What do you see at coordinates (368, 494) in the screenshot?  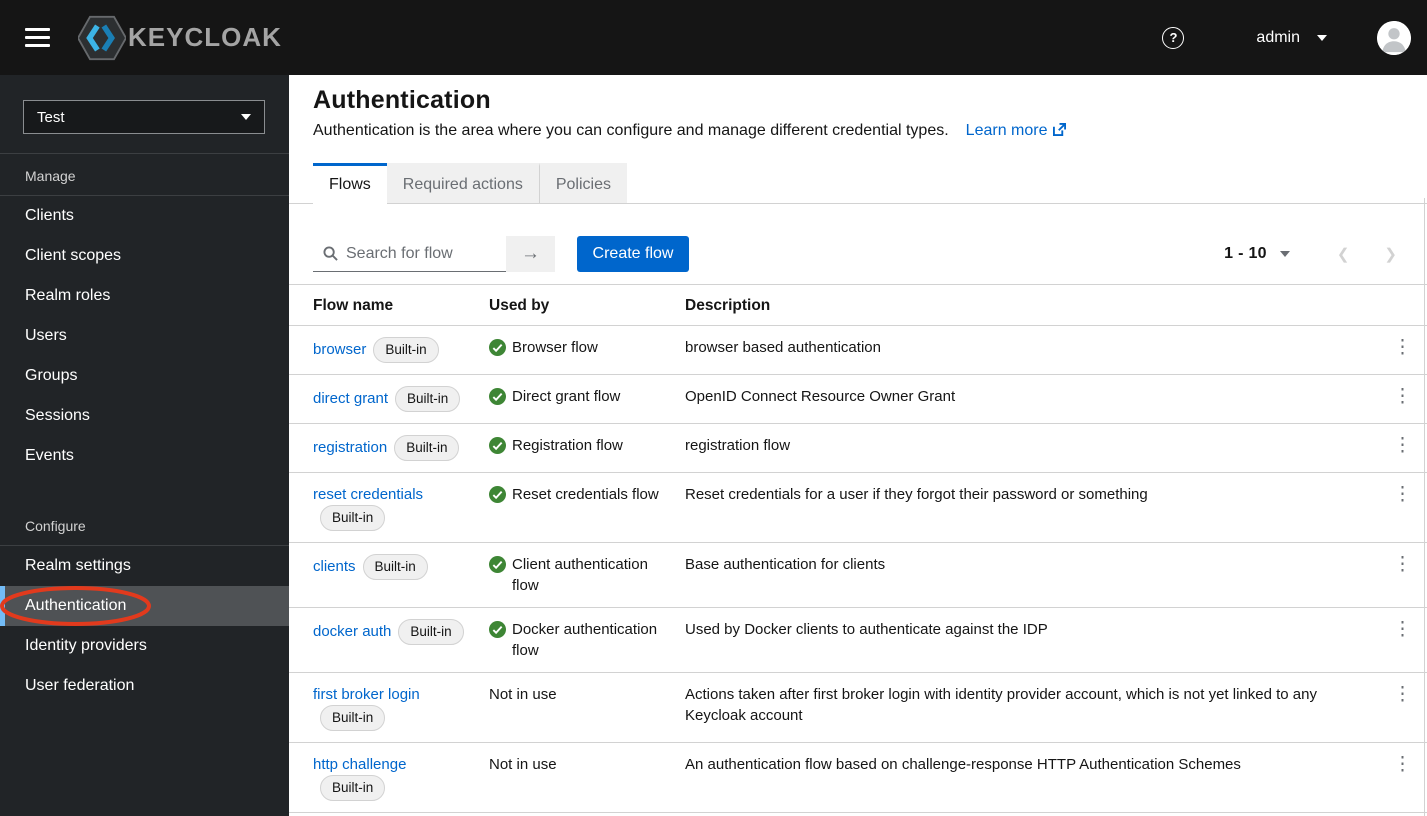 I see `flow-link-reset-credentials: reset credentials` at bounding box center [368, 494].